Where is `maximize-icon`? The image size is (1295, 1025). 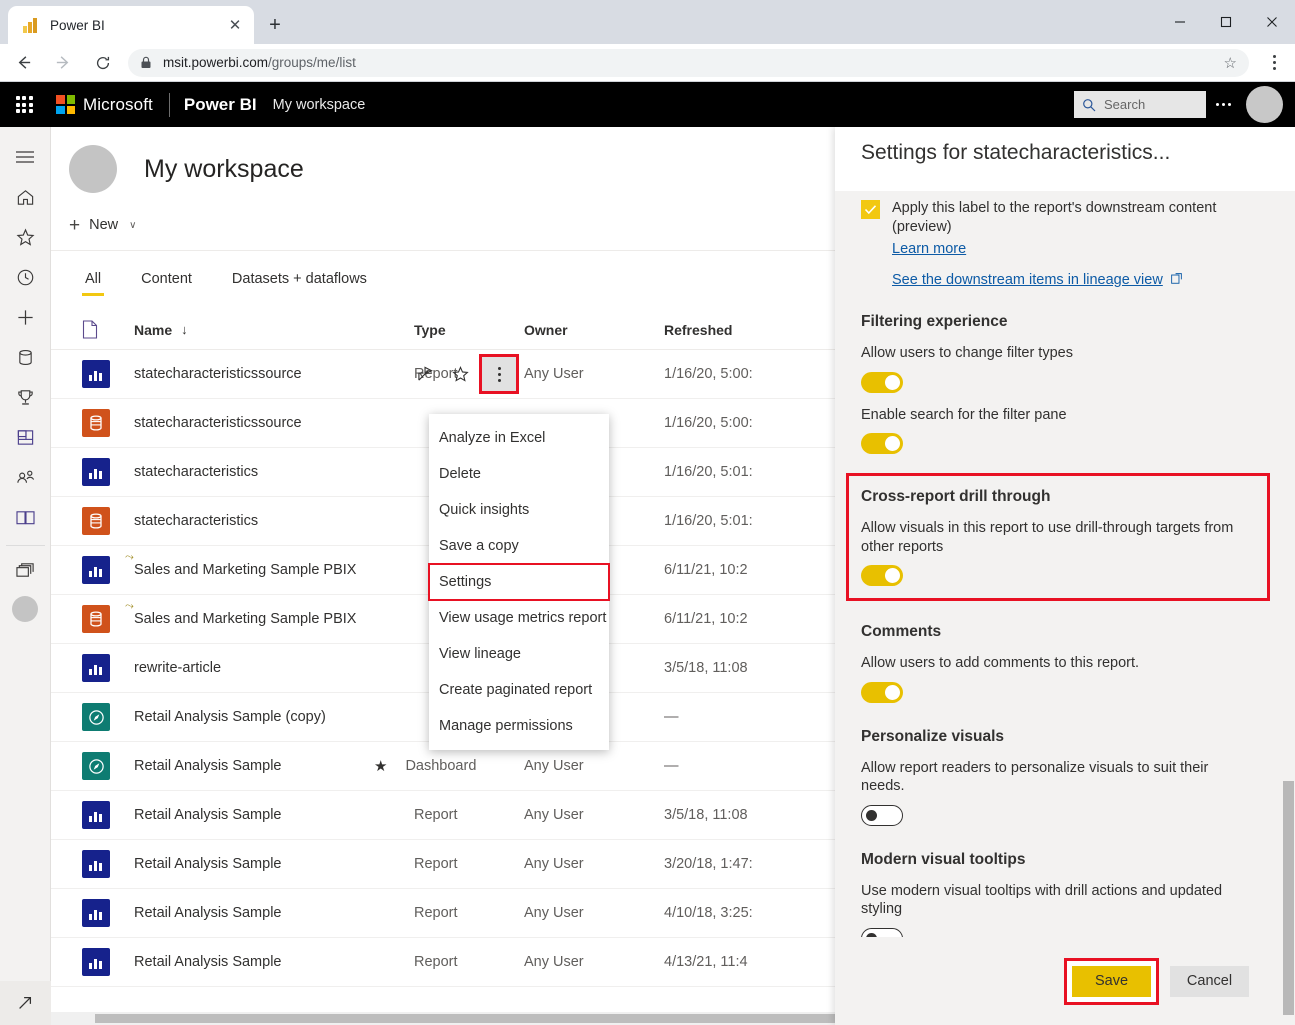
maximize-icon is located at coordinates (1226, 22).